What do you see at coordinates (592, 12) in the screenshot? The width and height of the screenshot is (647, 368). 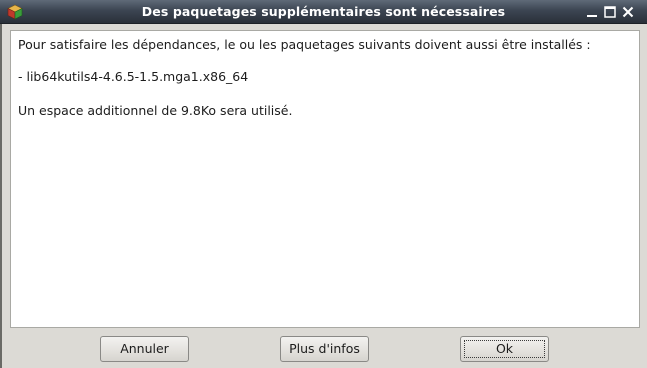 I see `minimize-icon` at bounding box center [592, 12].